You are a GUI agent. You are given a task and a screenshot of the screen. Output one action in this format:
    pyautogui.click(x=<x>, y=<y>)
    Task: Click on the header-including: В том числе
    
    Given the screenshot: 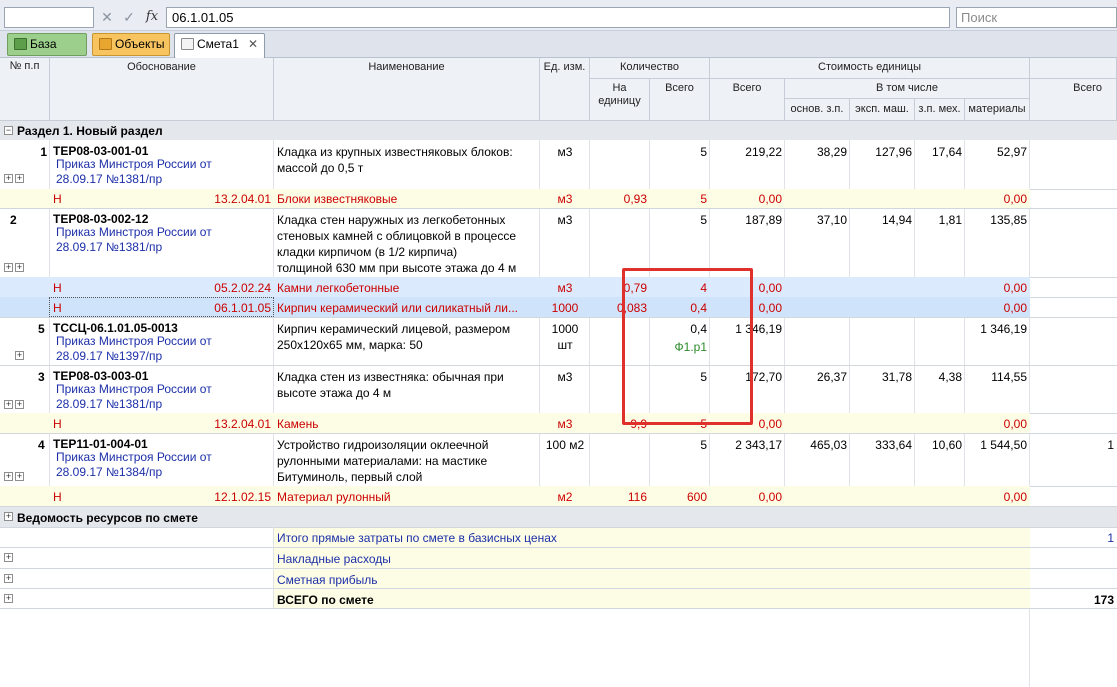 What is the action you would take?
    pyautogui.click(x=907, y=89)
    